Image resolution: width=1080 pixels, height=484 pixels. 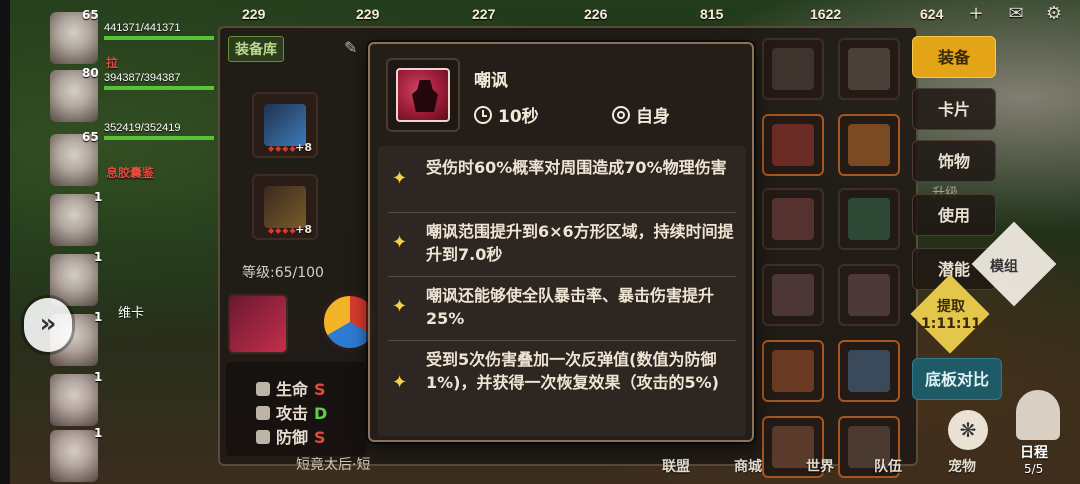 I want to click on resource-count: 229, so click(x=254, y=14).